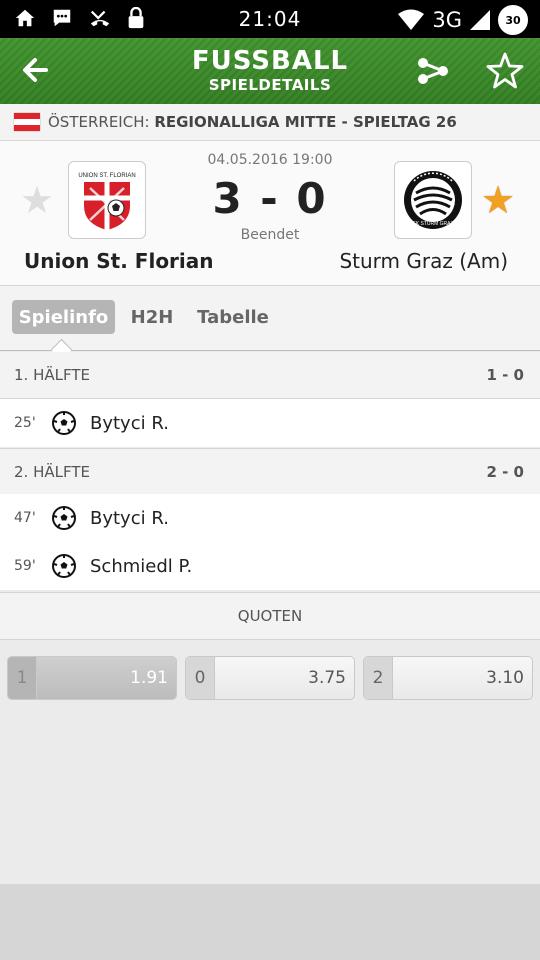  I want to click on wifi-icon, so click(411, 19).